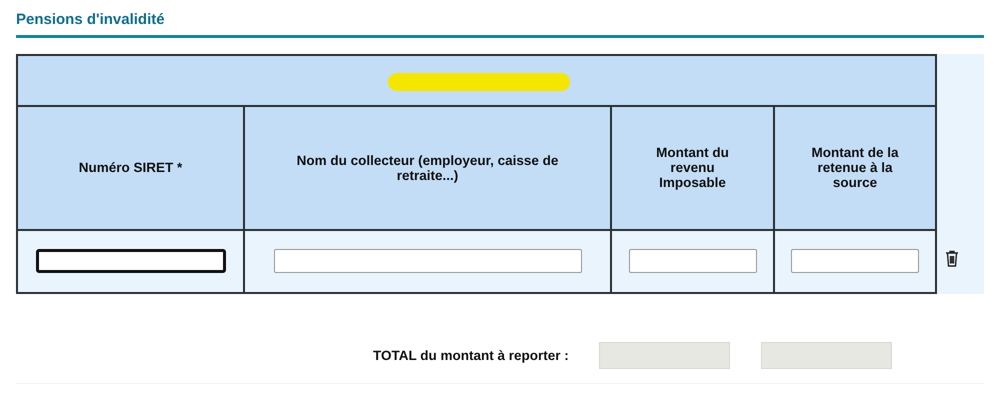 This screenshot has height=418, width=1000. I want to click on column-header: Numéro SIRET *, so click(130, 168).